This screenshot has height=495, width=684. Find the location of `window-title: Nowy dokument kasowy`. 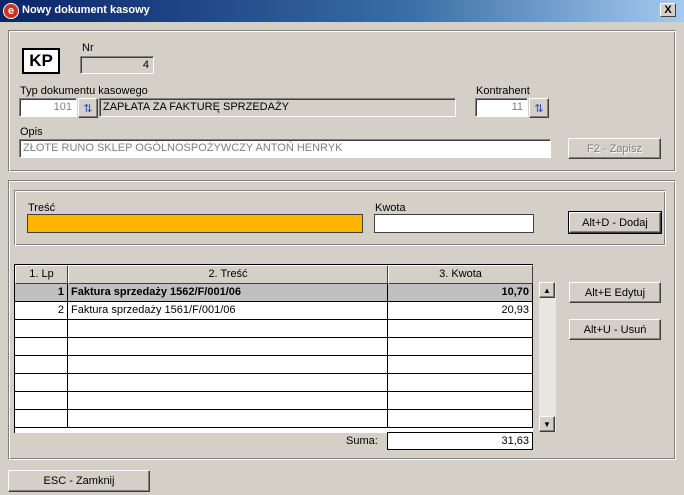

window-title: Nowy dokument kasowy is located at coordinates (86, 10).